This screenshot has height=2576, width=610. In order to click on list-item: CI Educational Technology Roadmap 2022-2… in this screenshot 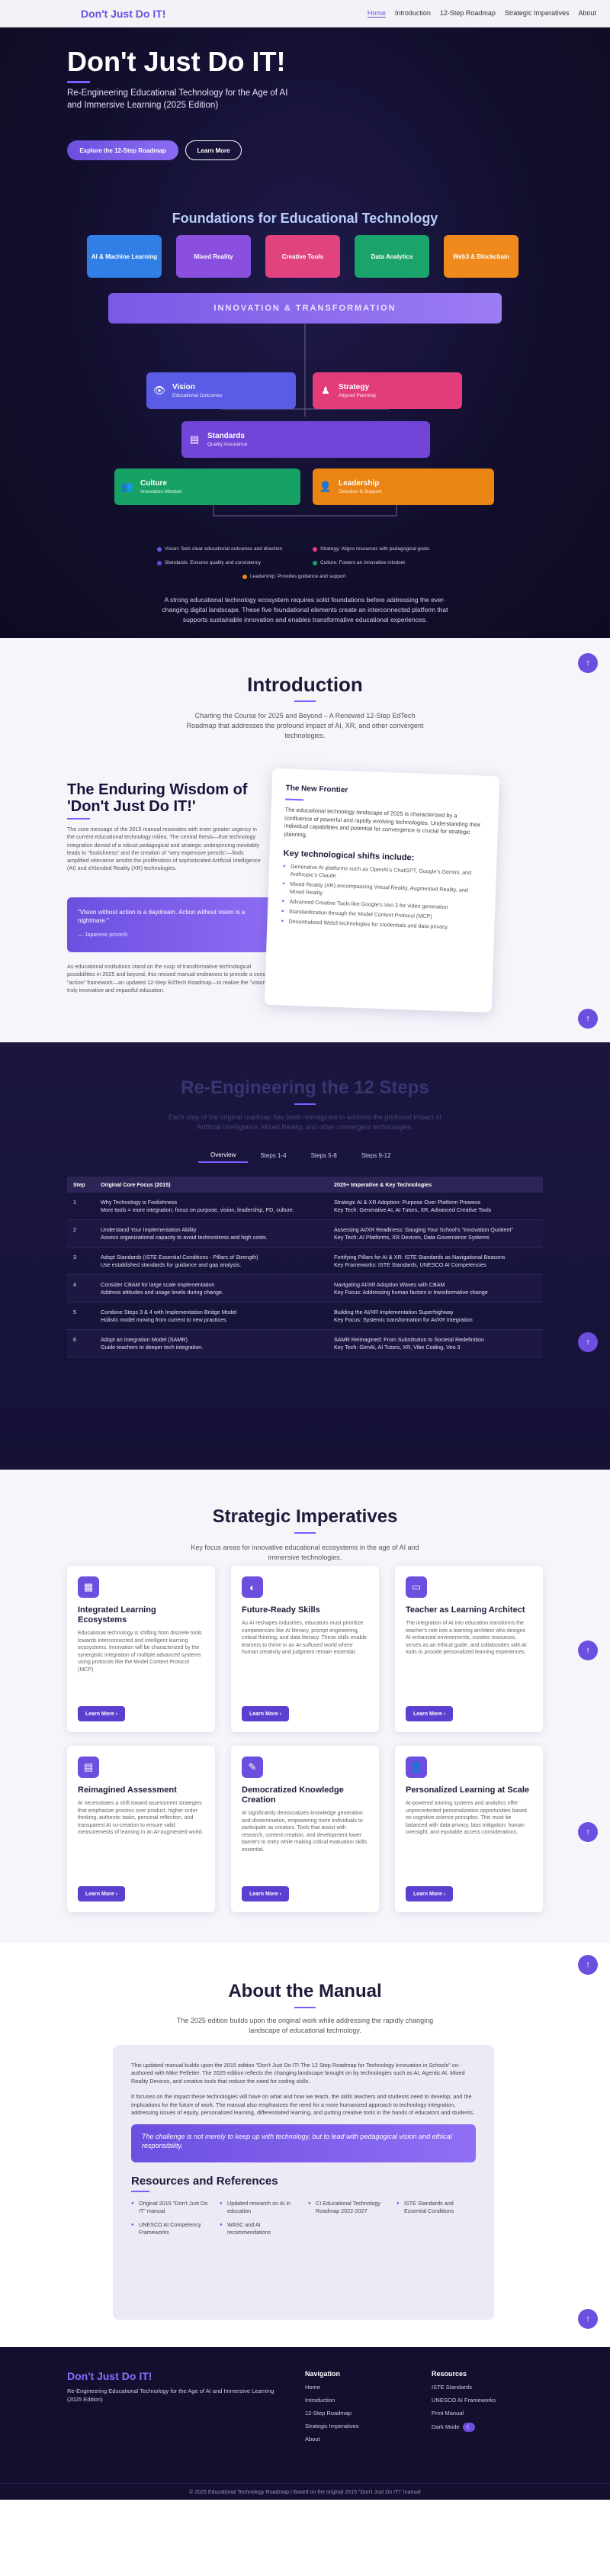, I will do `click(347, 2207)`.